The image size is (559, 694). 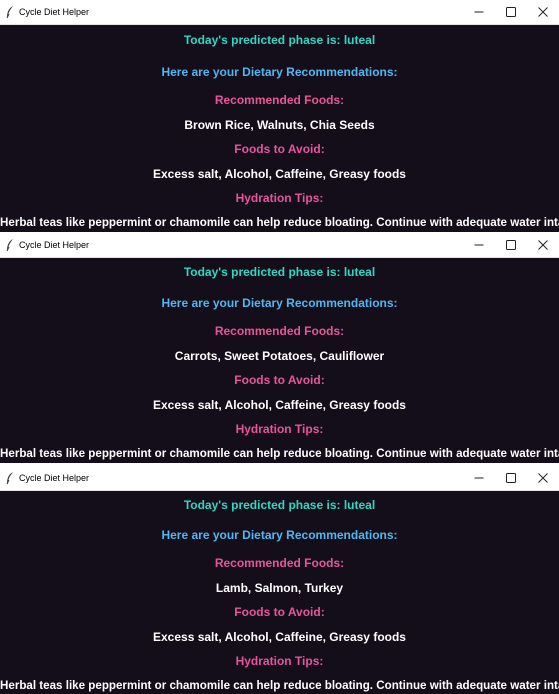 I want to click on recommended-foods-value: Lamb, Salmon, Turkey, so click(x=279, y=588).